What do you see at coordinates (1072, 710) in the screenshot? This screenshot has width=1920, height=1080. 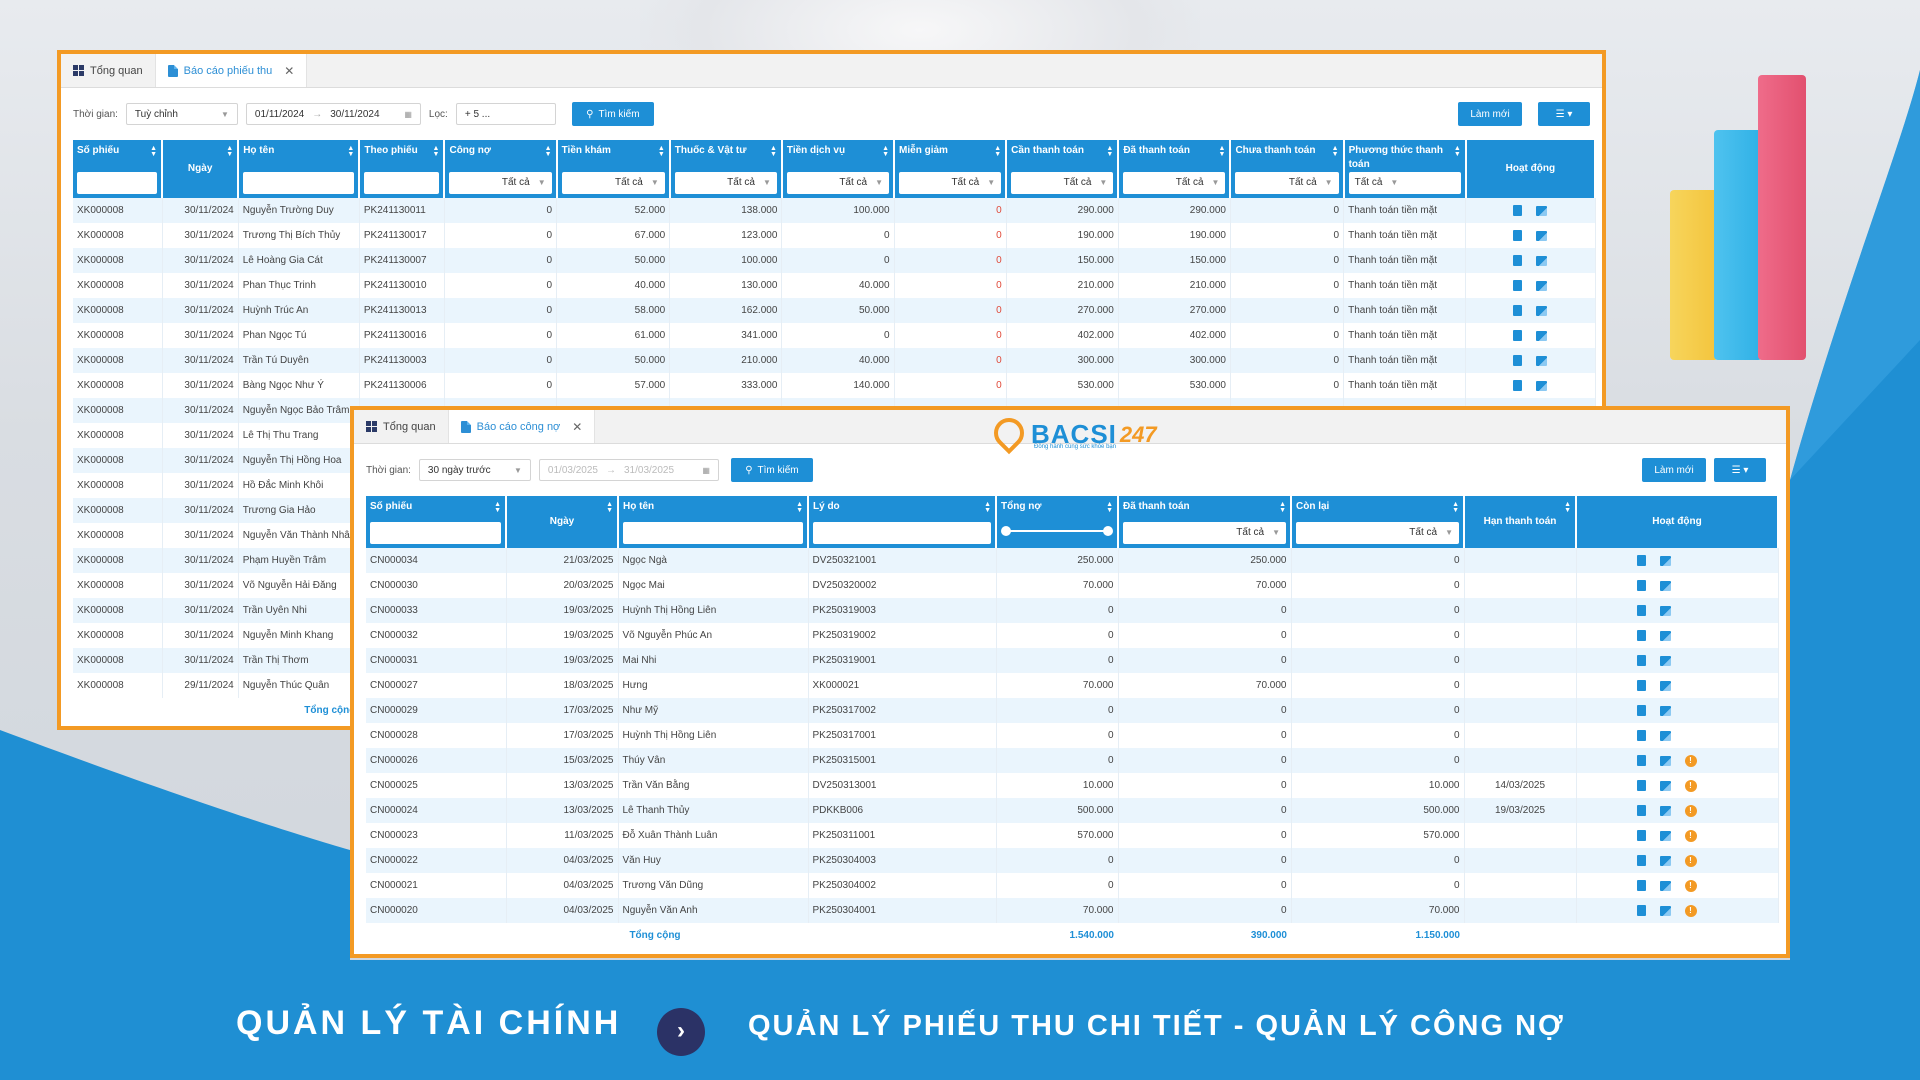 I see `table-row: CN000029 17/03/2025 Như Mỹ PK250317002 0 0 0` at bounding box center [1072, 710].